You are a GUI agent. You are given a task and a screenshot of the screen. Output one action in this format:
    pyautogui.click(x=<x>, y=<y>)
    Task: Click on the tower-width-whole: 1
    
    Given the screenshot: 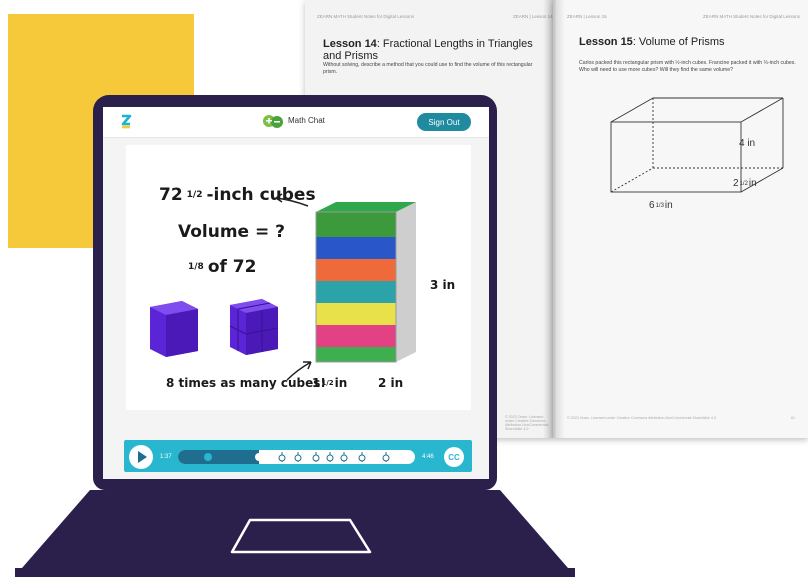 What is the action you would take?
    pyautogui.click(x=316, y=383)
    